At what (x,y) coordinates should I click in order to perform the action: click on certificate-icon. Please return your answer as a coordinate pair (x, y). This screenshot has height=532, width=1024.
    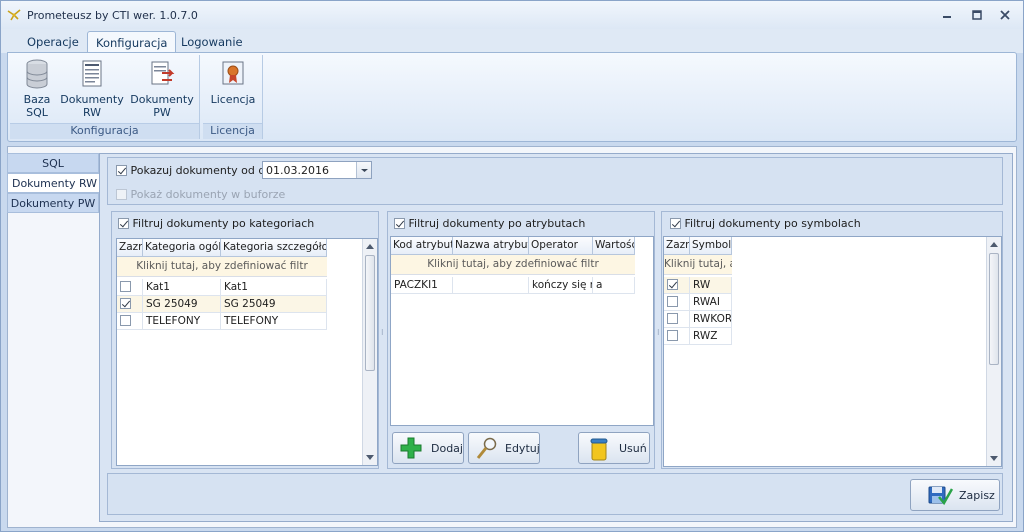
    Looking at the image, I should click on (233, 73).